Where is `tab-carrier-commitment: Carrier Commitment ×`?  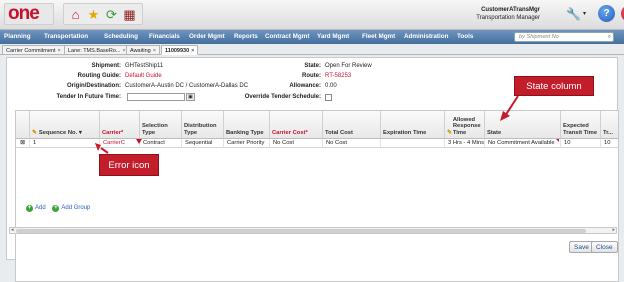
tab-carrier-commitment: Carrier Commitment × is located at coordinates (33, 50).